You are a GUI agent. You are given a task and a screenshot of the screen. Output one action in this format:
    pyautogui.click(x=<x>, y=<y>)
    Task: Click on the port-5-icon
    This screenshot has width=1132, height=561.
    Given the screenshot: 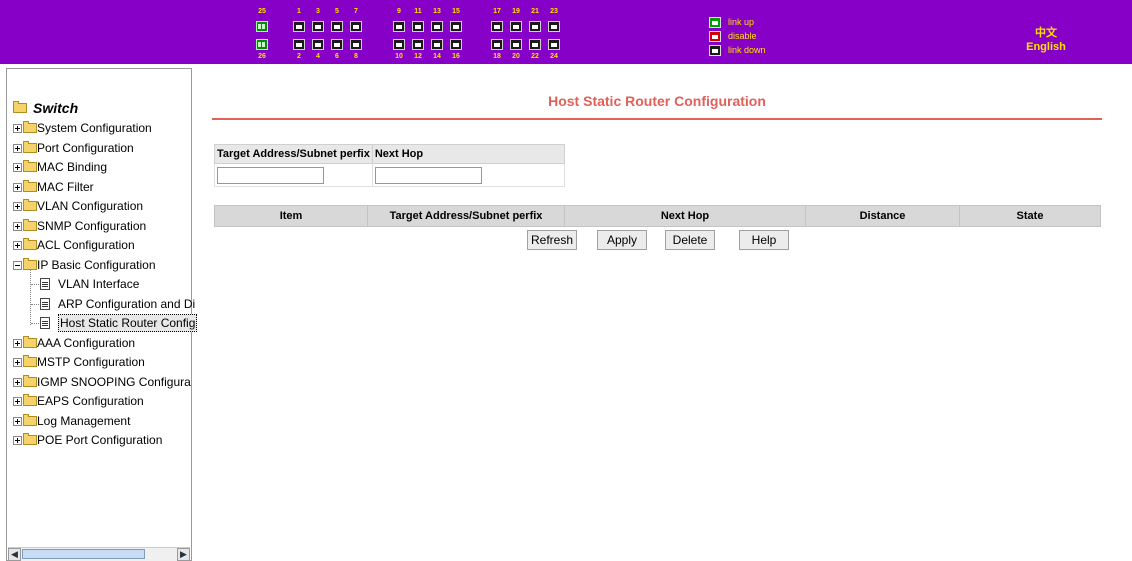 What is the action you would take?
    pyautogui.click(x=337, y=26)
    